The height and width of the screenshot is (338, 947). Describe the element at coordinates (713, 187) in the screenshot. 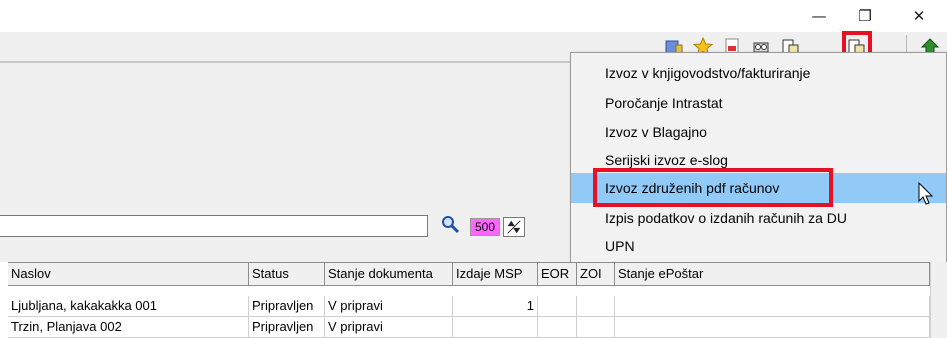

I see `menu-highlight` at that location.